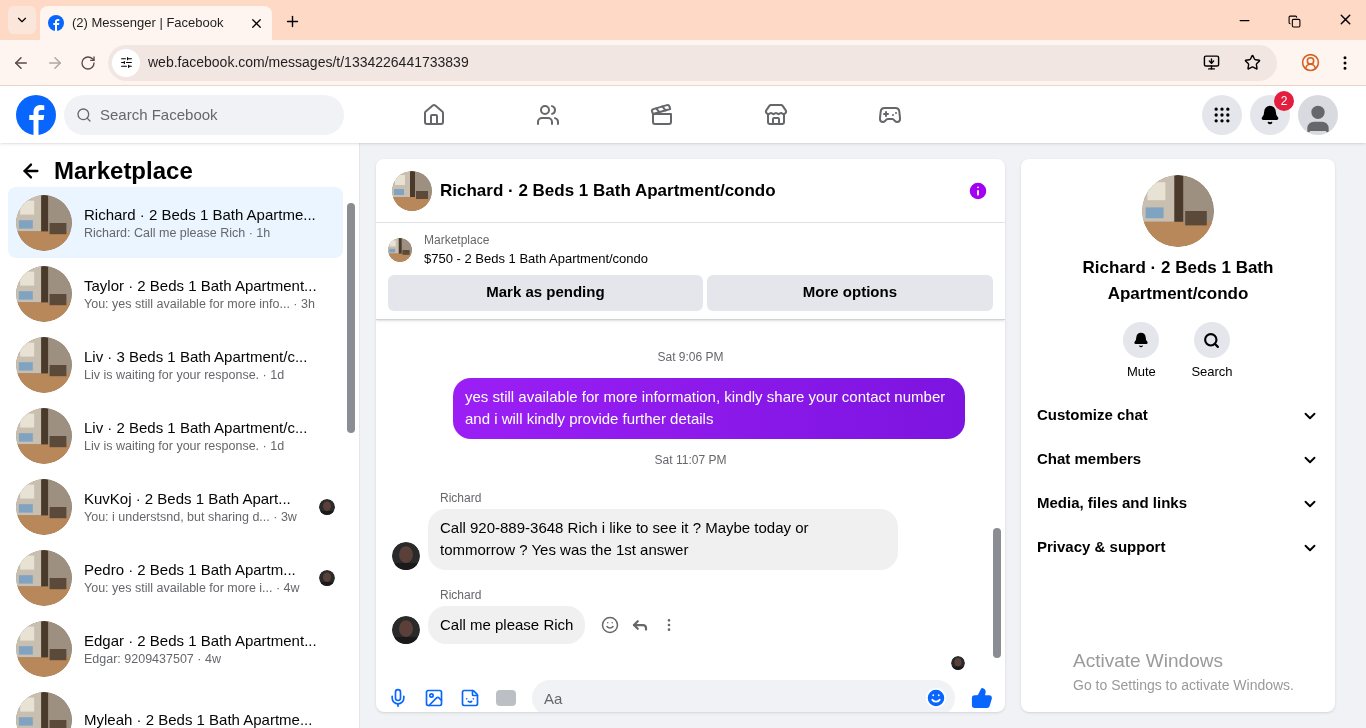 The height and width of the screenshot is (728, 1366). I want to click on url-text: web.facebook.com/messages/t/1334226441733839, so click(309, 62).